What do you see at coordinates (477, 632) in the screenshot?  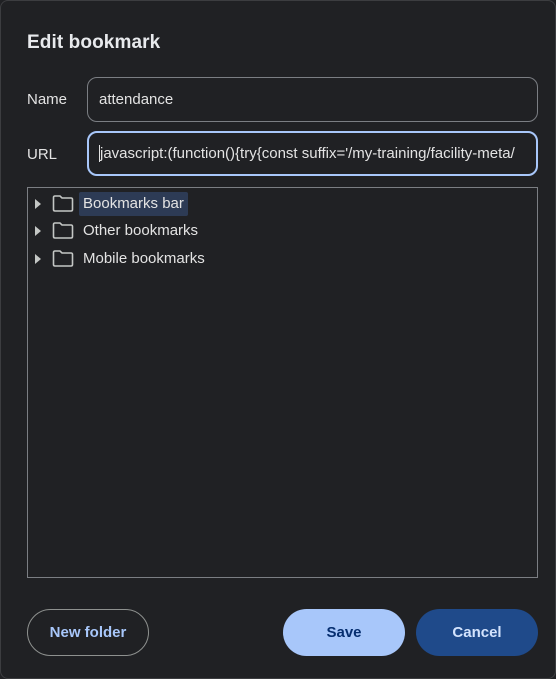 I see `cancel-button: Cancel` at bounding box center [477, 632].